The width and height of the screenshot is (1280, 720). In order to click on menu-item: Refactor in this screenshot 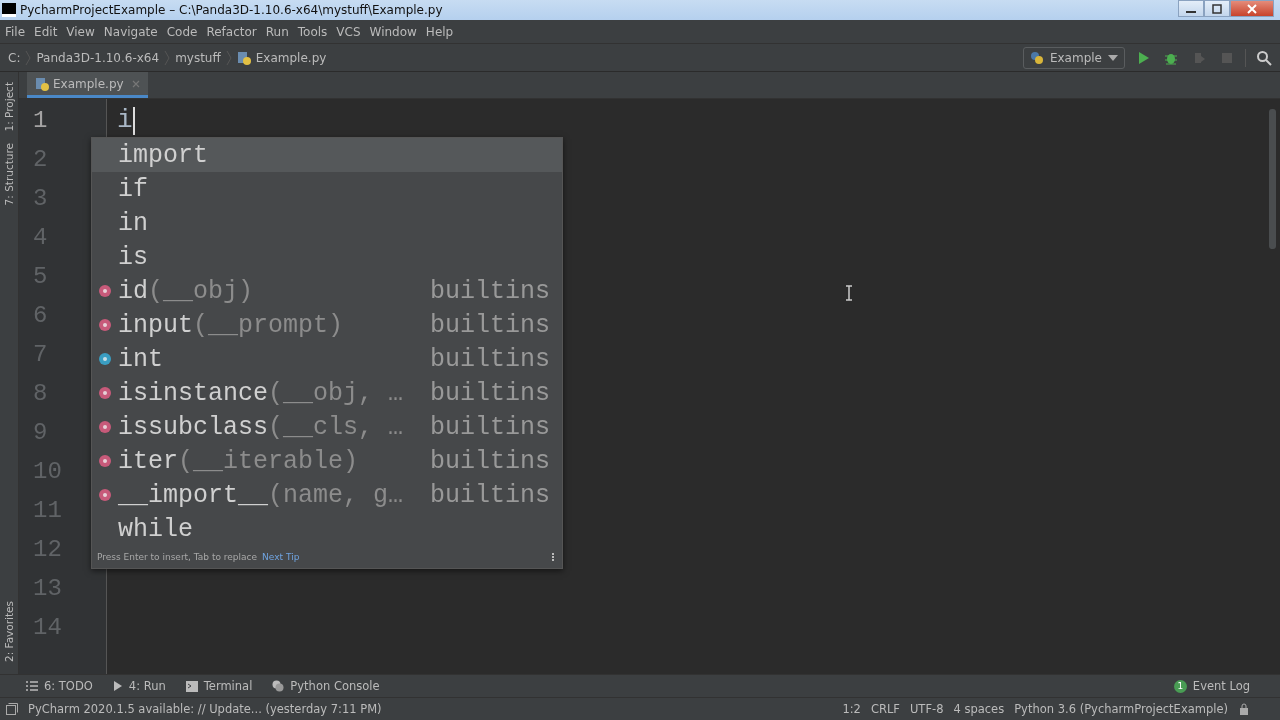, I will do `click(233, 31)`.